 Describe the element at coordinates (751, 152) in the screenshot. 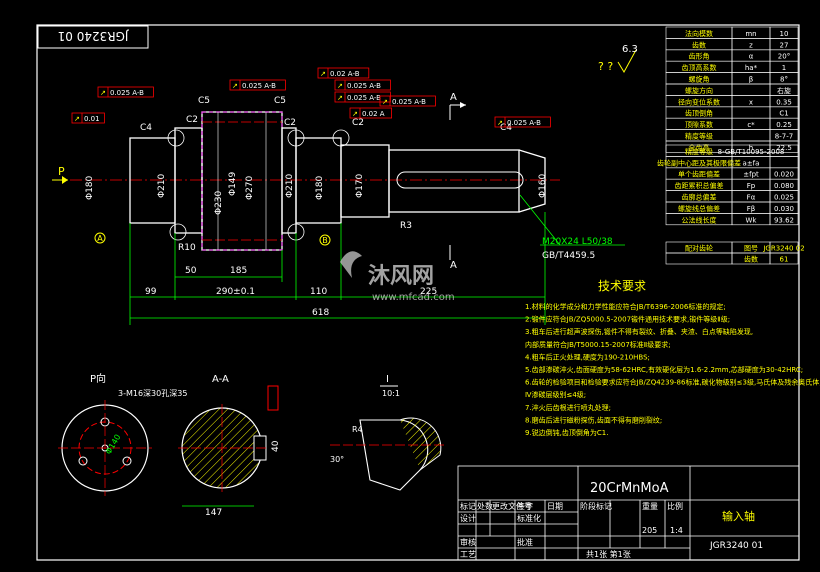

I see `table-cell-text: 8-GB/T10095-2008` at that location.